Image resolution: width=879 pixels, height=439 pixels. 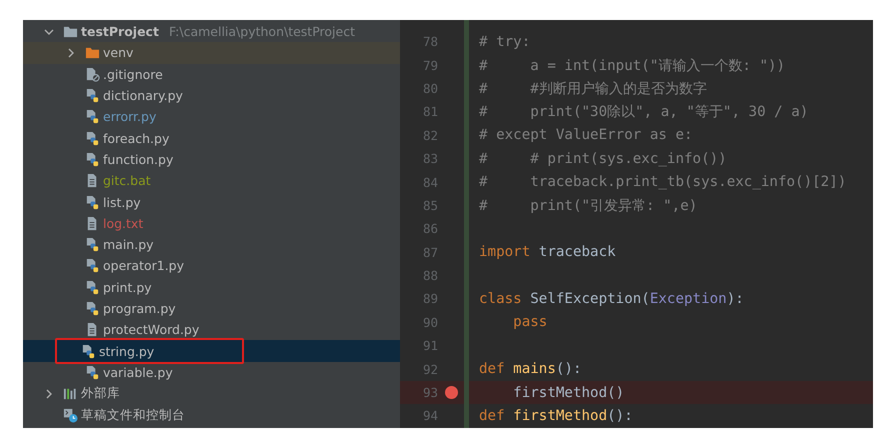 What do you see at coordinates (632, 65) in the screenshot?
I see `code-line: # a = int(input("请输入一个数: "))` at bounding box center [632, 65].